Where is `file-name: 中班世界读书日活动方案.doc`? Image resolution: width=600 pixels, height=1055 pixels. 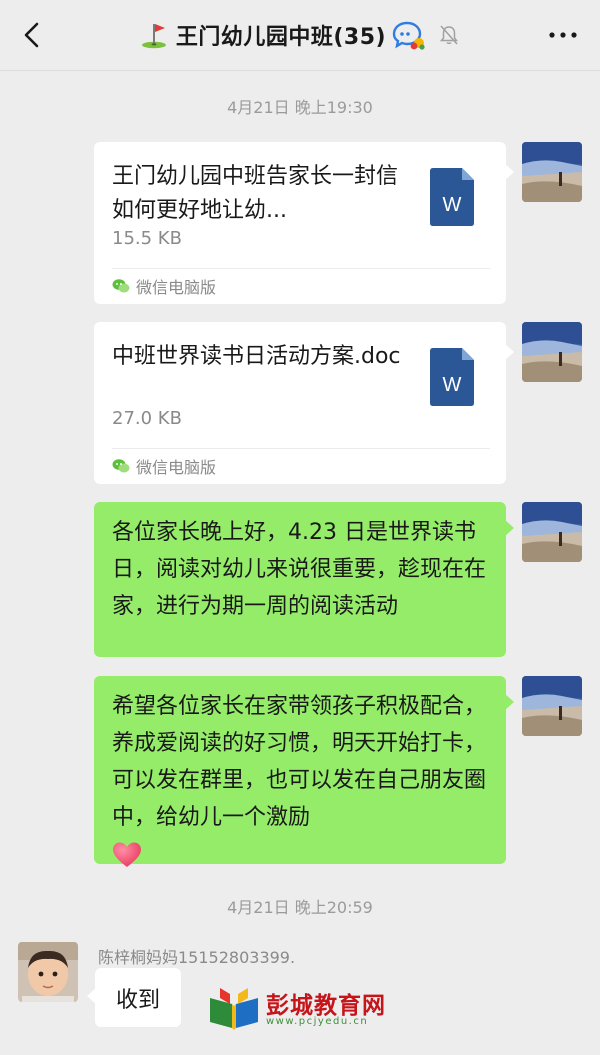 file-name: 中班世界读书日活动方案.doc is located at coordinates (256, 356).